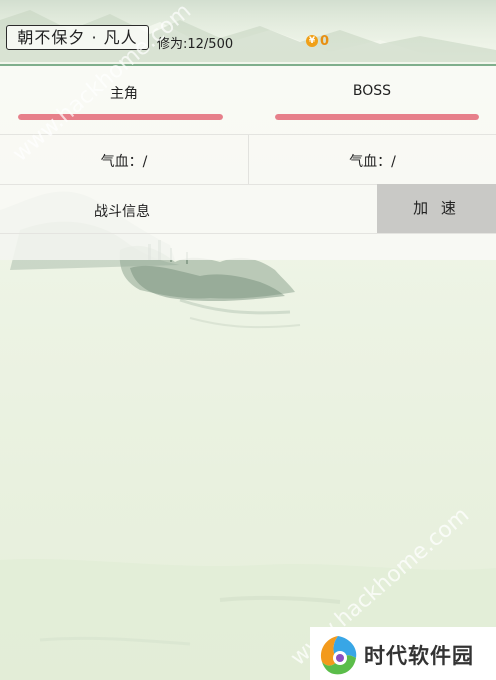 This screenshot has width=496, height=680. I want to click on boss-hp-bar, so click(377, 117).